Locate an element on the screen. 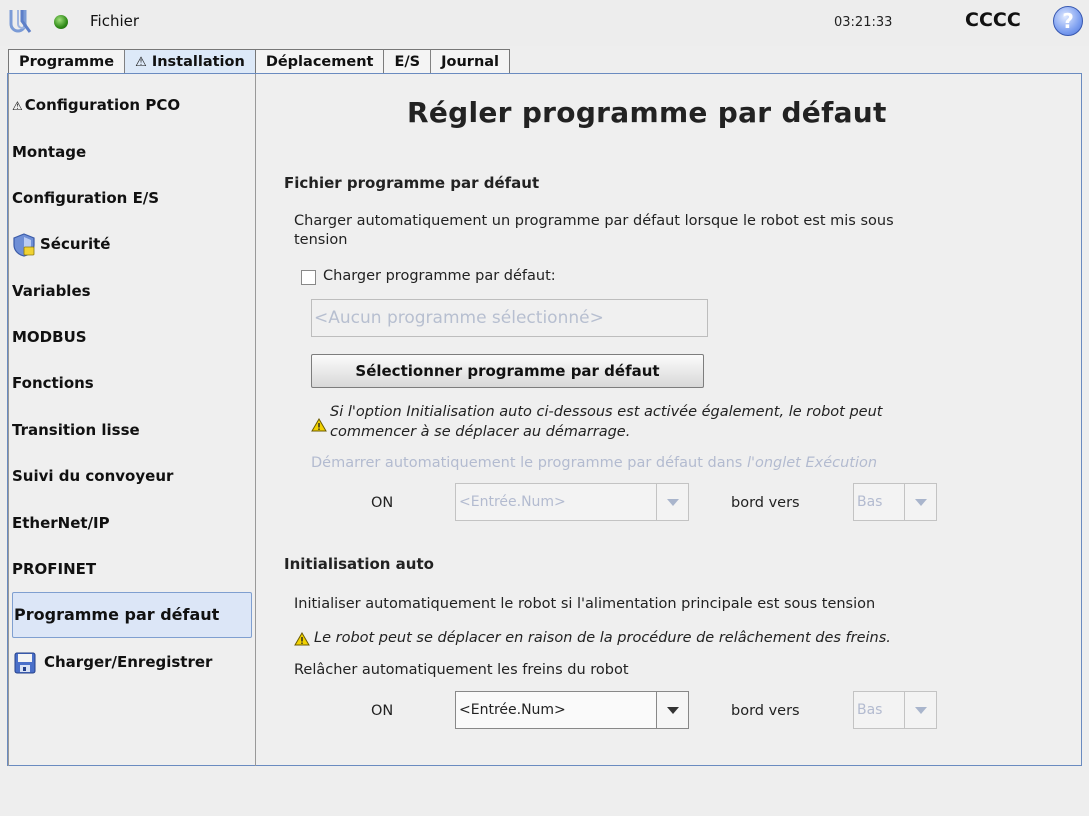 The height and width of the screenshot is (816, 1089). sidebar-item-charger-enregistrer: Charger/Enregistrer is located at coordinates (132, 662).